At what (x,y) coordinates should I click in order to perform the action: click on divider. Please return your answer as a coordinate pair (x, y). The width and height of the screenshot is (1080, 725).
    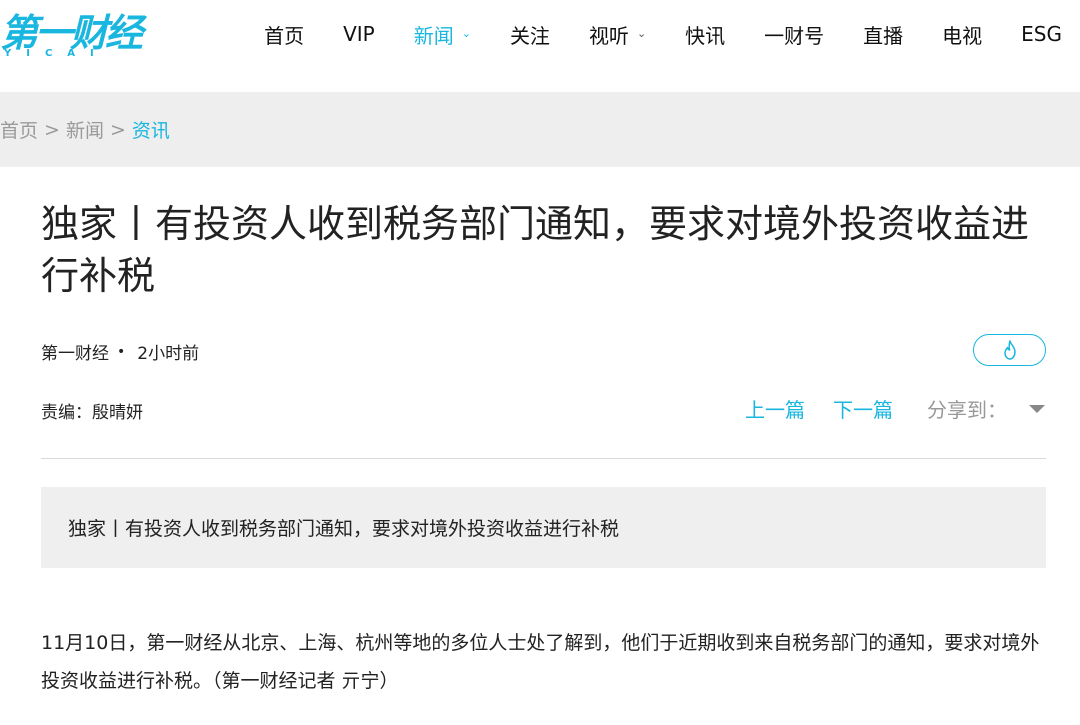
    Looking at the image, I should click on (543, 458).